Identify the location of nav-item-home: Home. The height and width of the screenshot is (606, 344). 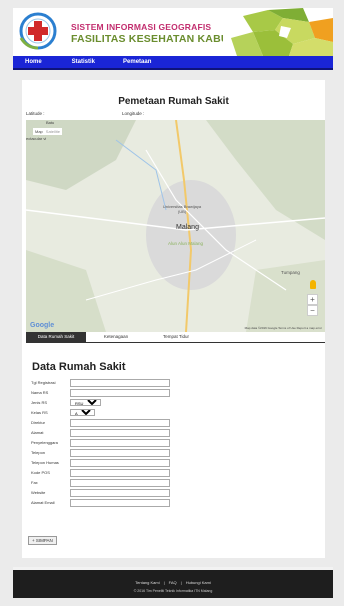
(33, 62).